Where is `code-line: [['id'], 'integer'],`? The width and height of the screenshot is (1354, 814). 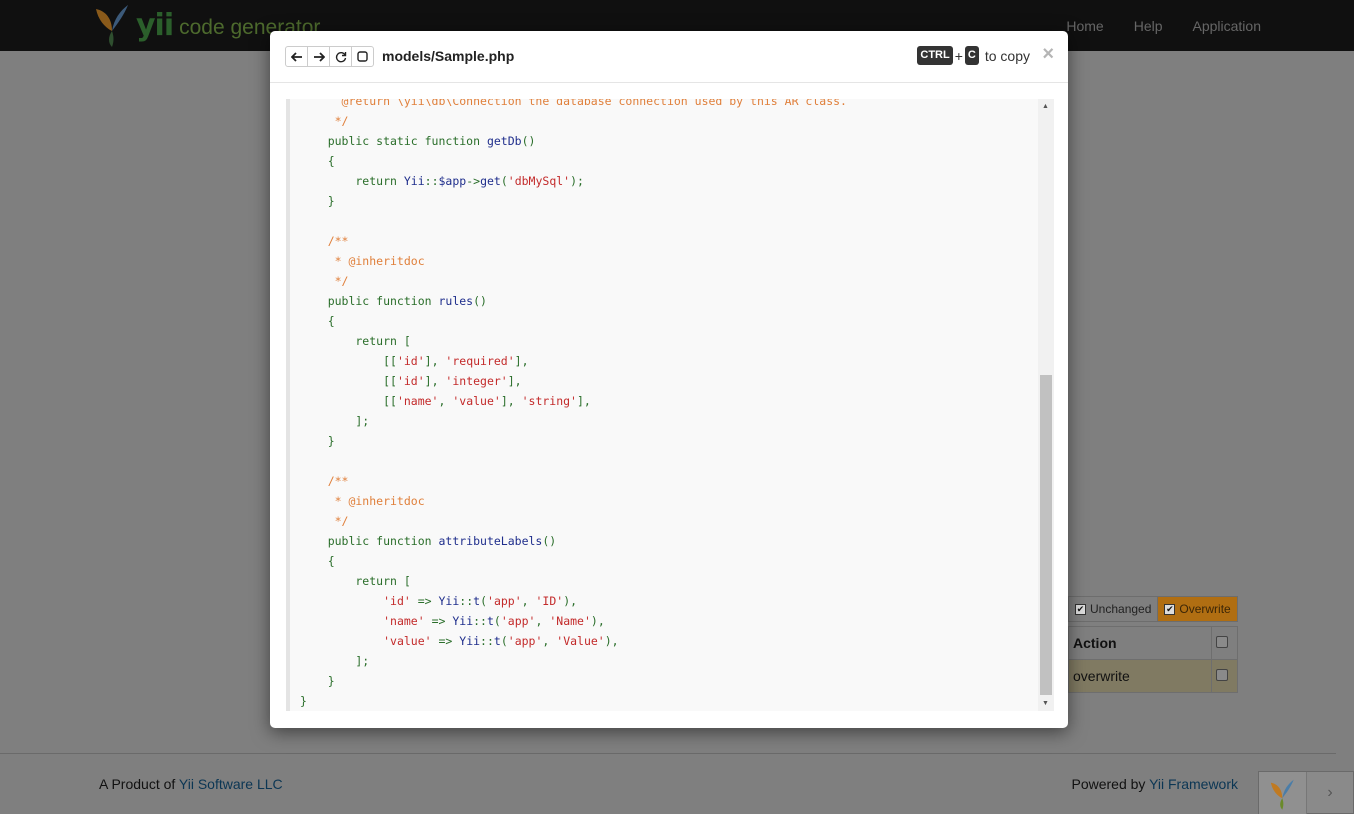
code-line: [['id'], 'integer'], is located at coordinates (573, 381).